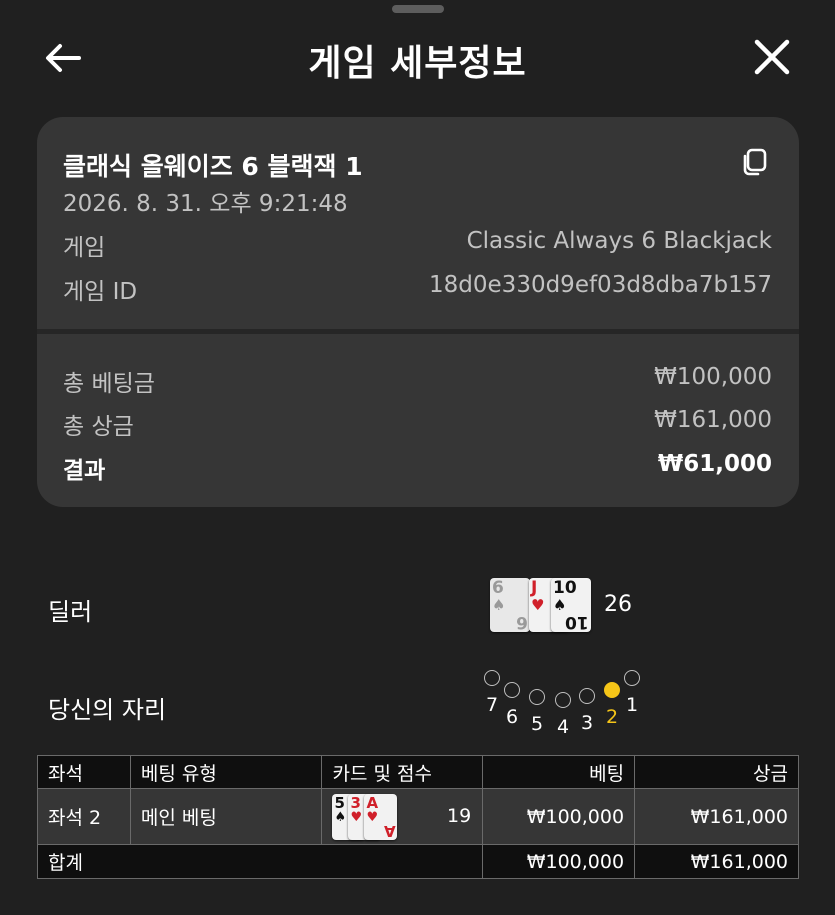 This screenshot has height=915, width=835. What do you see at coordinates (84, 471) in the screenshot?
I see `result-label: 결과` at bounding box center [84, 471].